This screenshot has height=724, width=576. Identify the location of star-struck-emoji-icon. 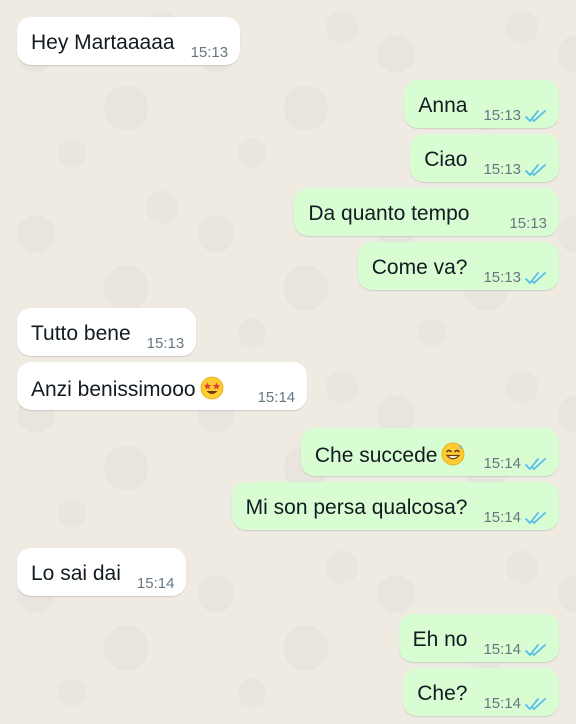
(211, 388).